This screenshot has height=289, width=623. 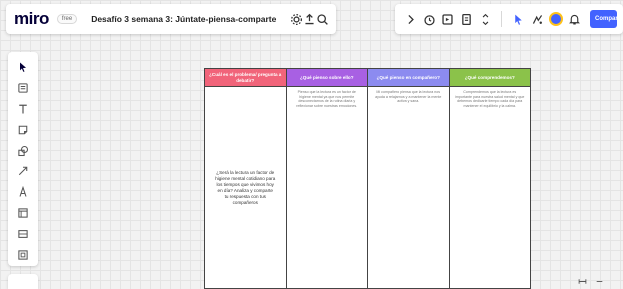 I want to click on pen-tool, so click(x=23, y=192).